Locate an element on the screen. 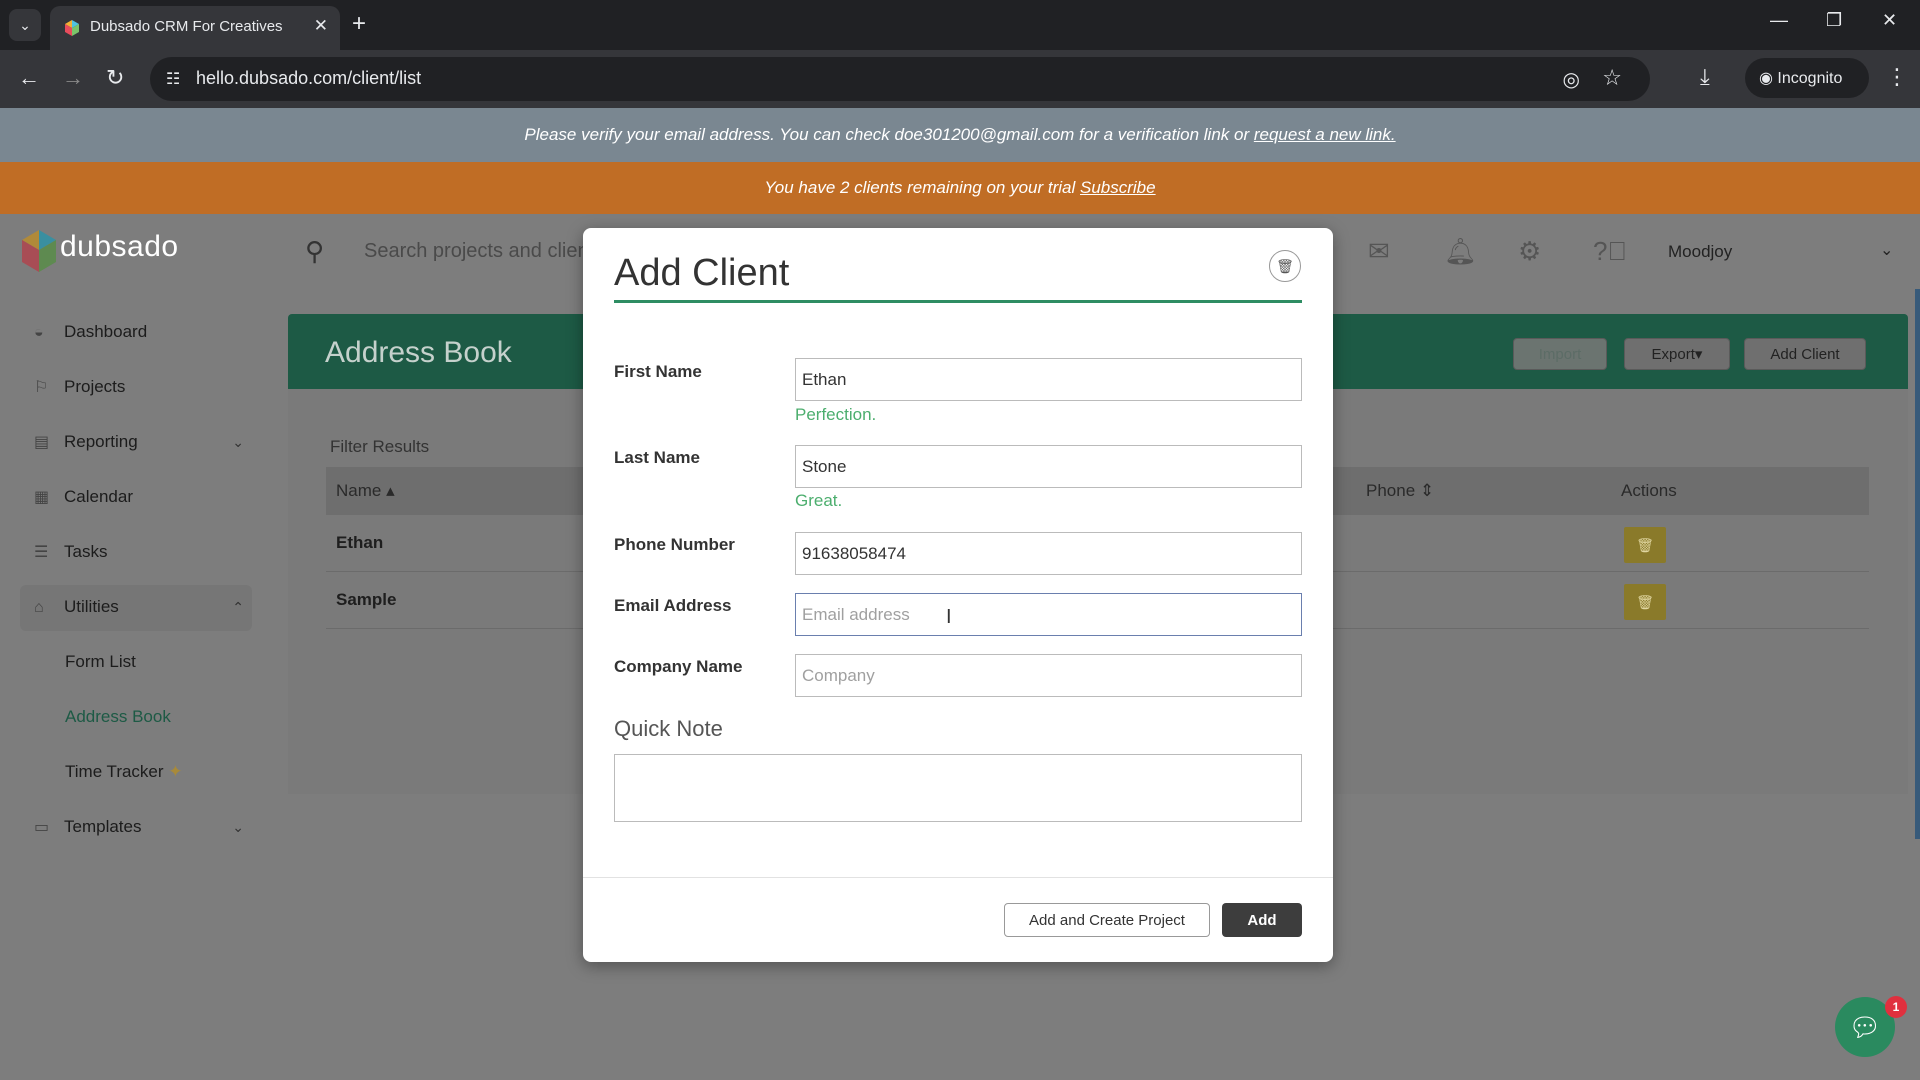  help-icon: ?⃝ is located at coordinates (1610, 251).